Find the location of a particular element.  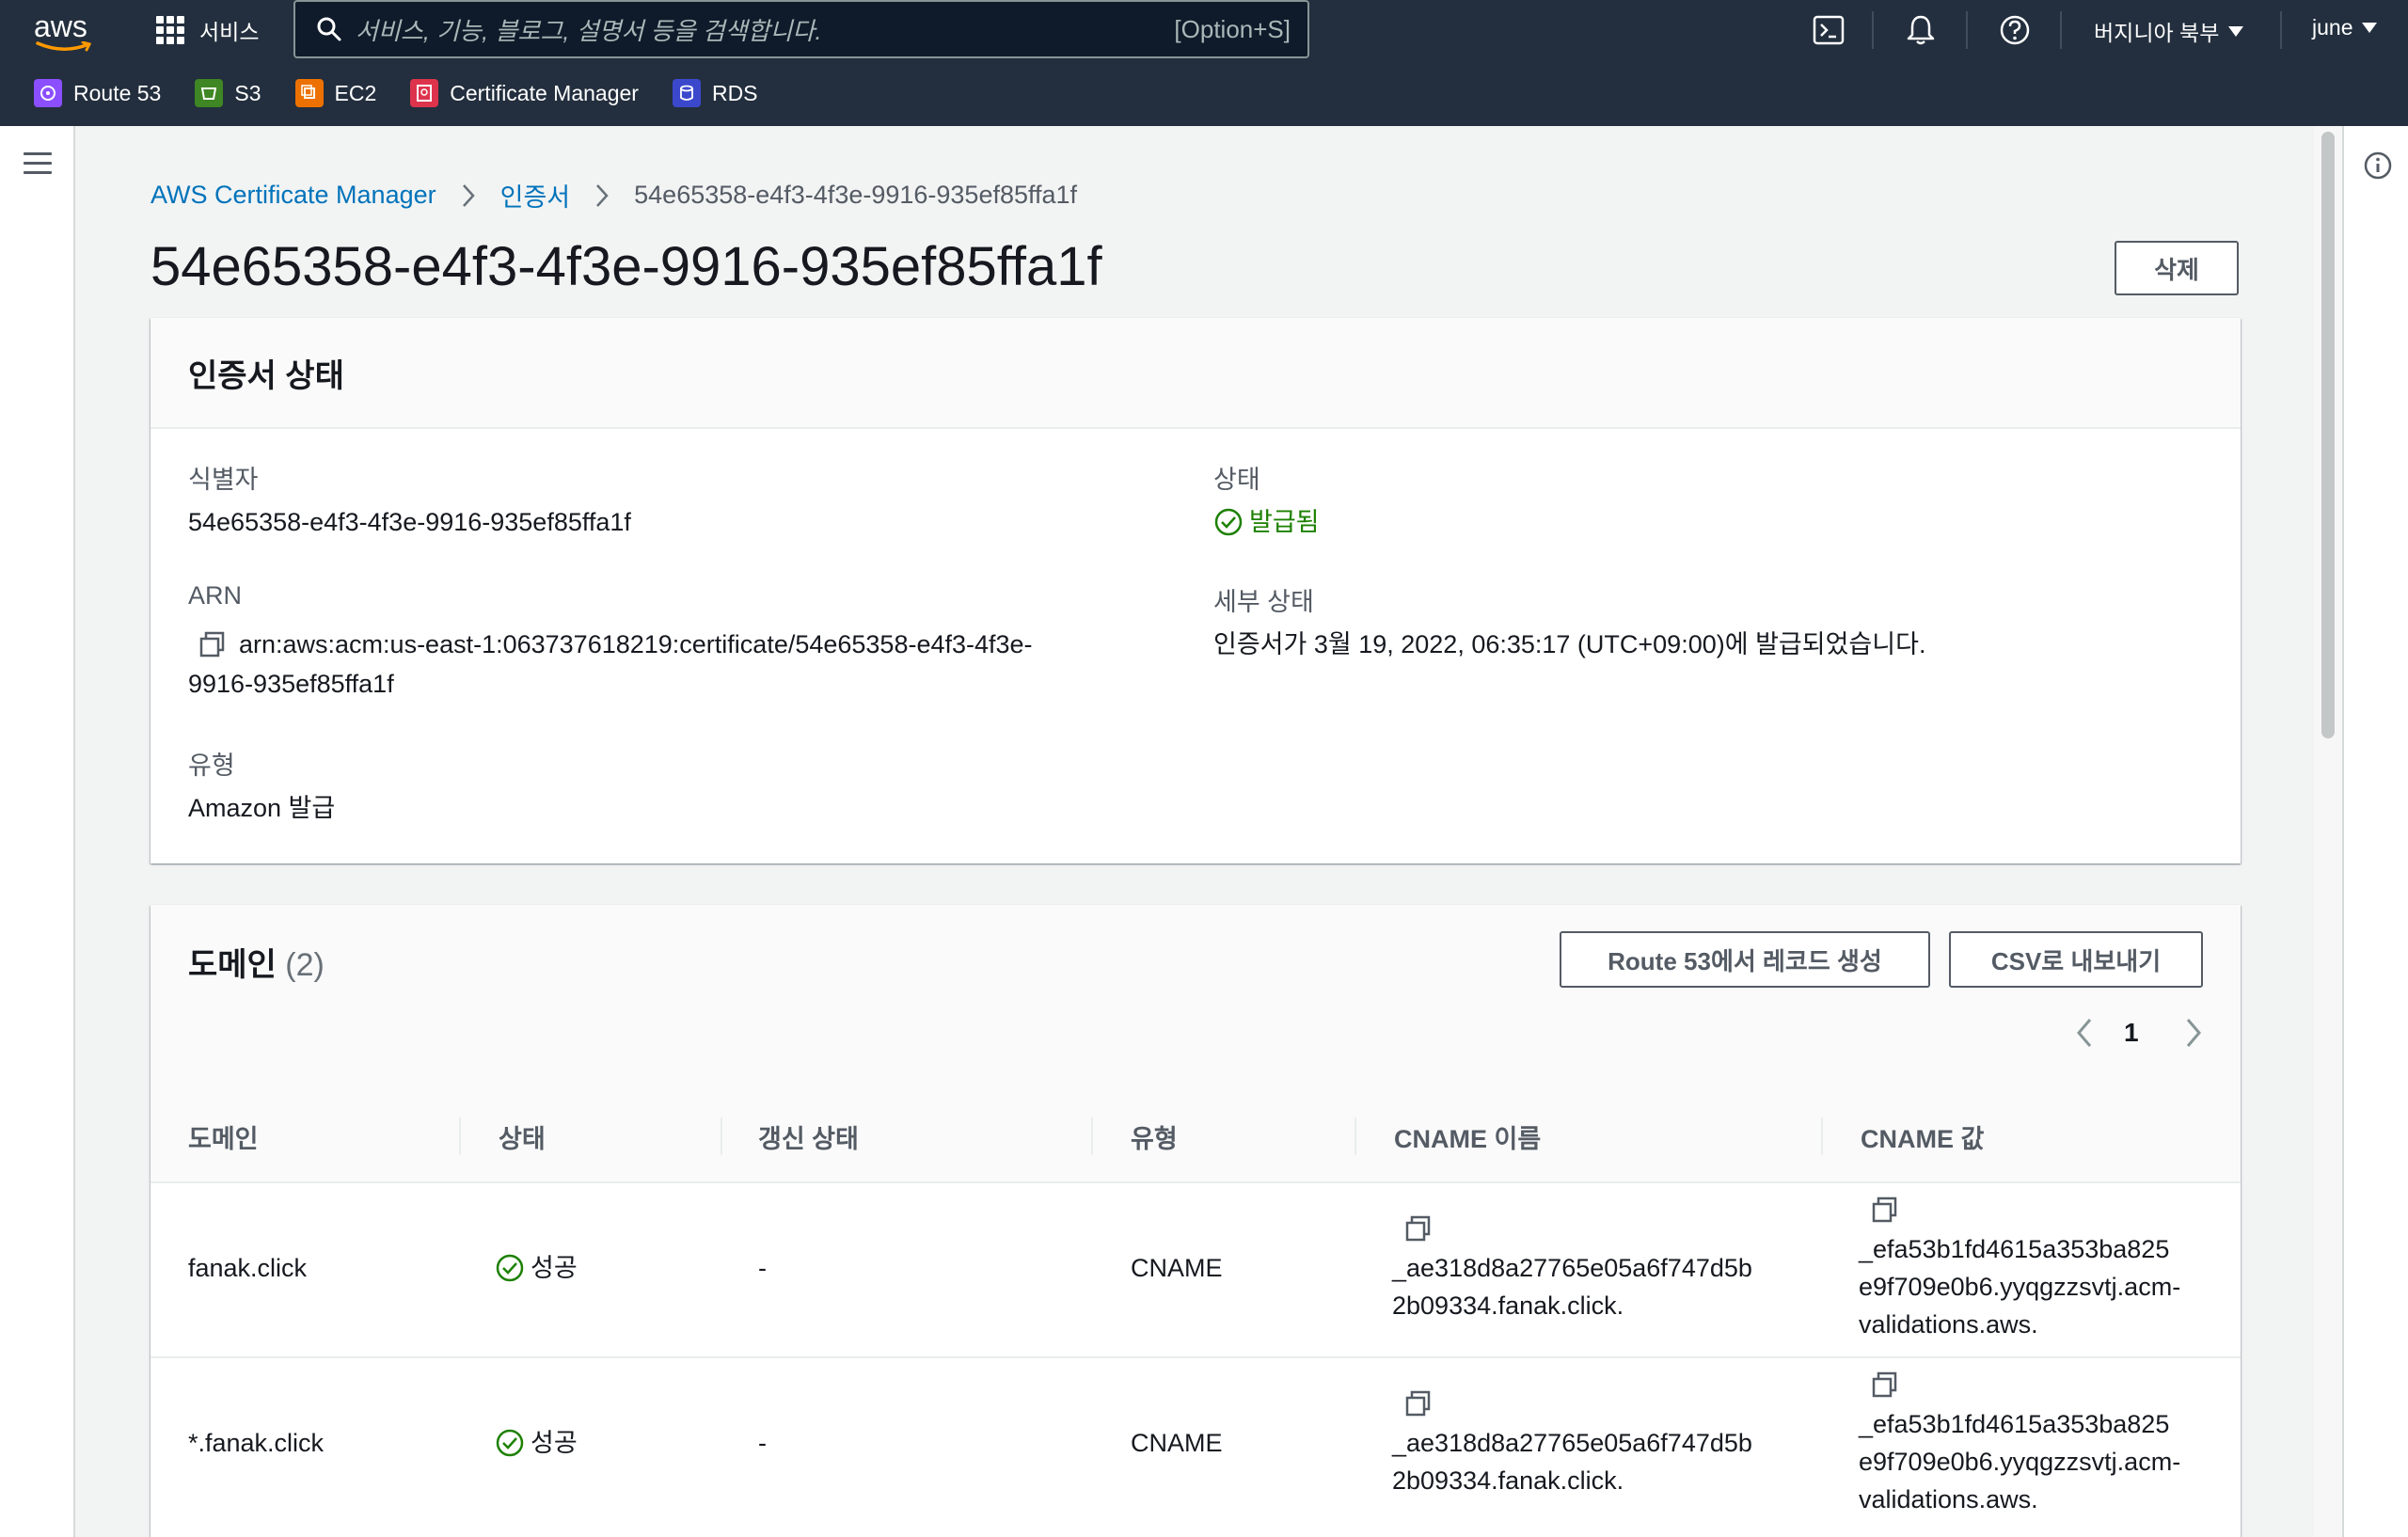

breadcrumb-acm-link: AWS Certificate Manager is located at coordinates (293, 195).